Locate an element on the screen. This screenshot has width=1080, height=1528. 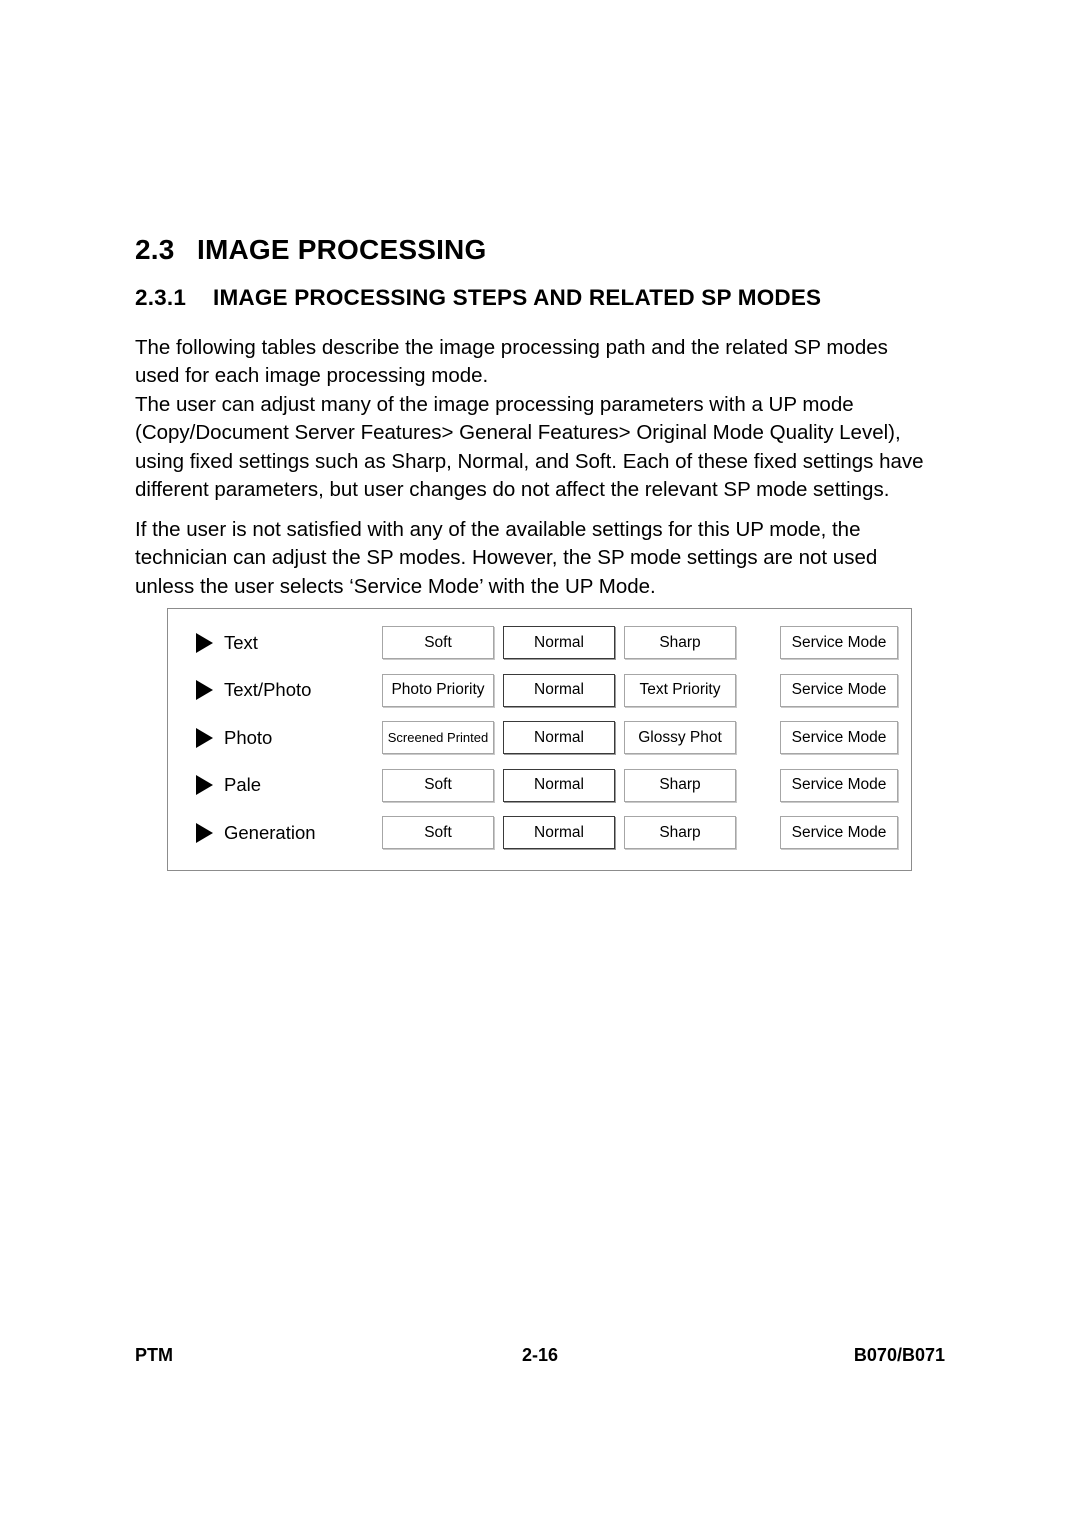
mode-option-button: Screened Printed is located at coordinates (438, 738).